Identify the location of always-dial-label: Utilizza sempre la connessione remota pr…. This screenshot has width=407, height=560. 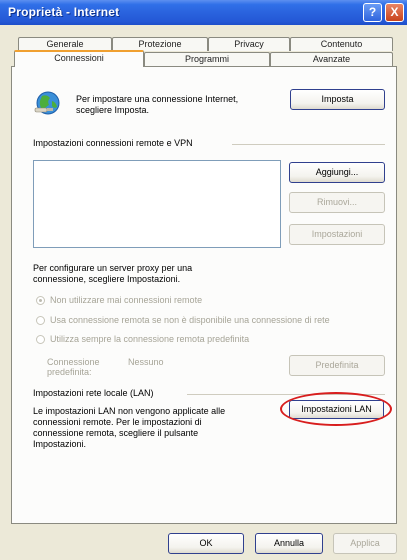
(150, 339).